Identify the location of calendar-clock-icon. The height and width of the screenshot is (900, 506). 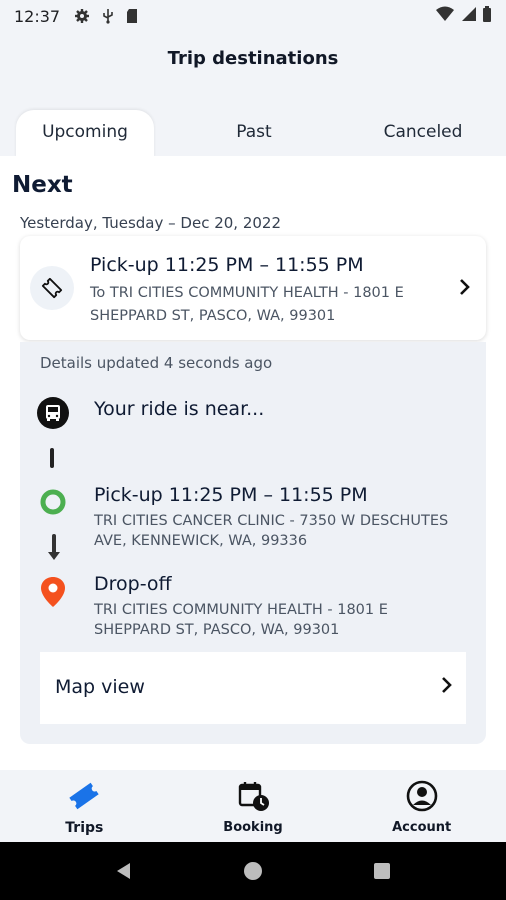
(253, 798).